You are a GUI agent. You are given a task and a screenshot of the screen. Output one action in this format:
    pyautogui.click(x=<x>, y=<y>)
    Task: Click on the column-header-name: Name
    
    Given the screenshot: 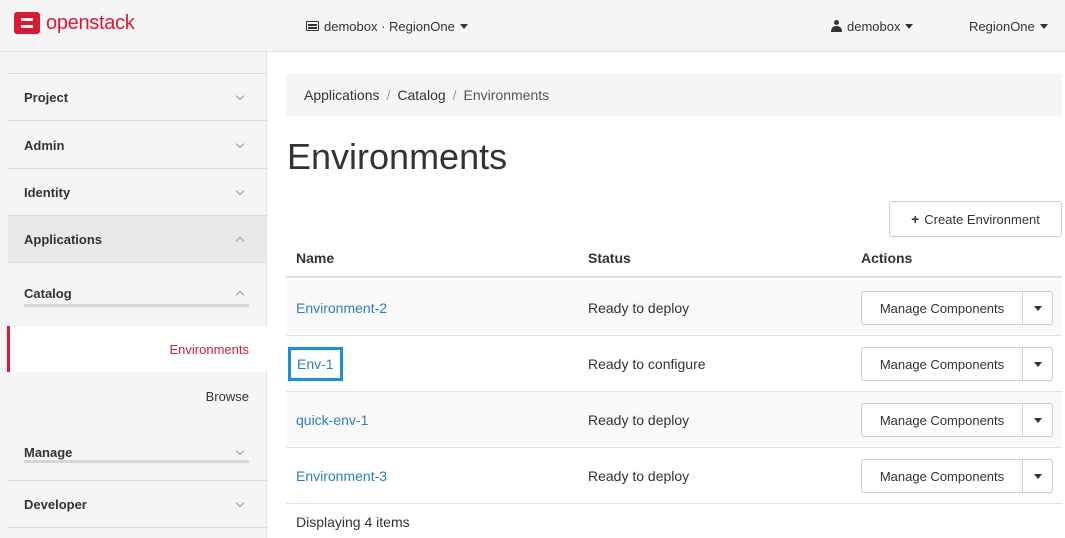 What is the action you would take?
    pyautogui.click(x=315, y=258)
    